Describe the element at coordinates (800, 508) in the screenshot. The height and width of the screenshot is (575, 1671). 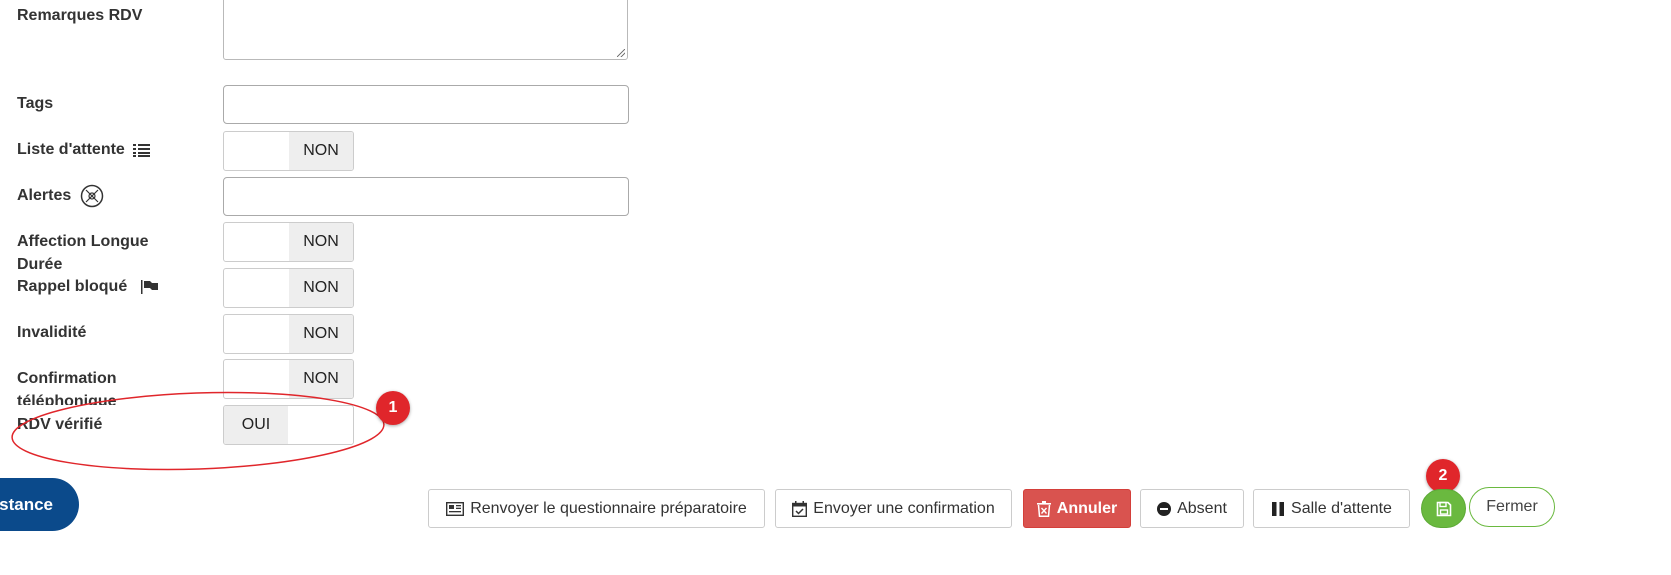
I see `calendar-check-icon` at that location.